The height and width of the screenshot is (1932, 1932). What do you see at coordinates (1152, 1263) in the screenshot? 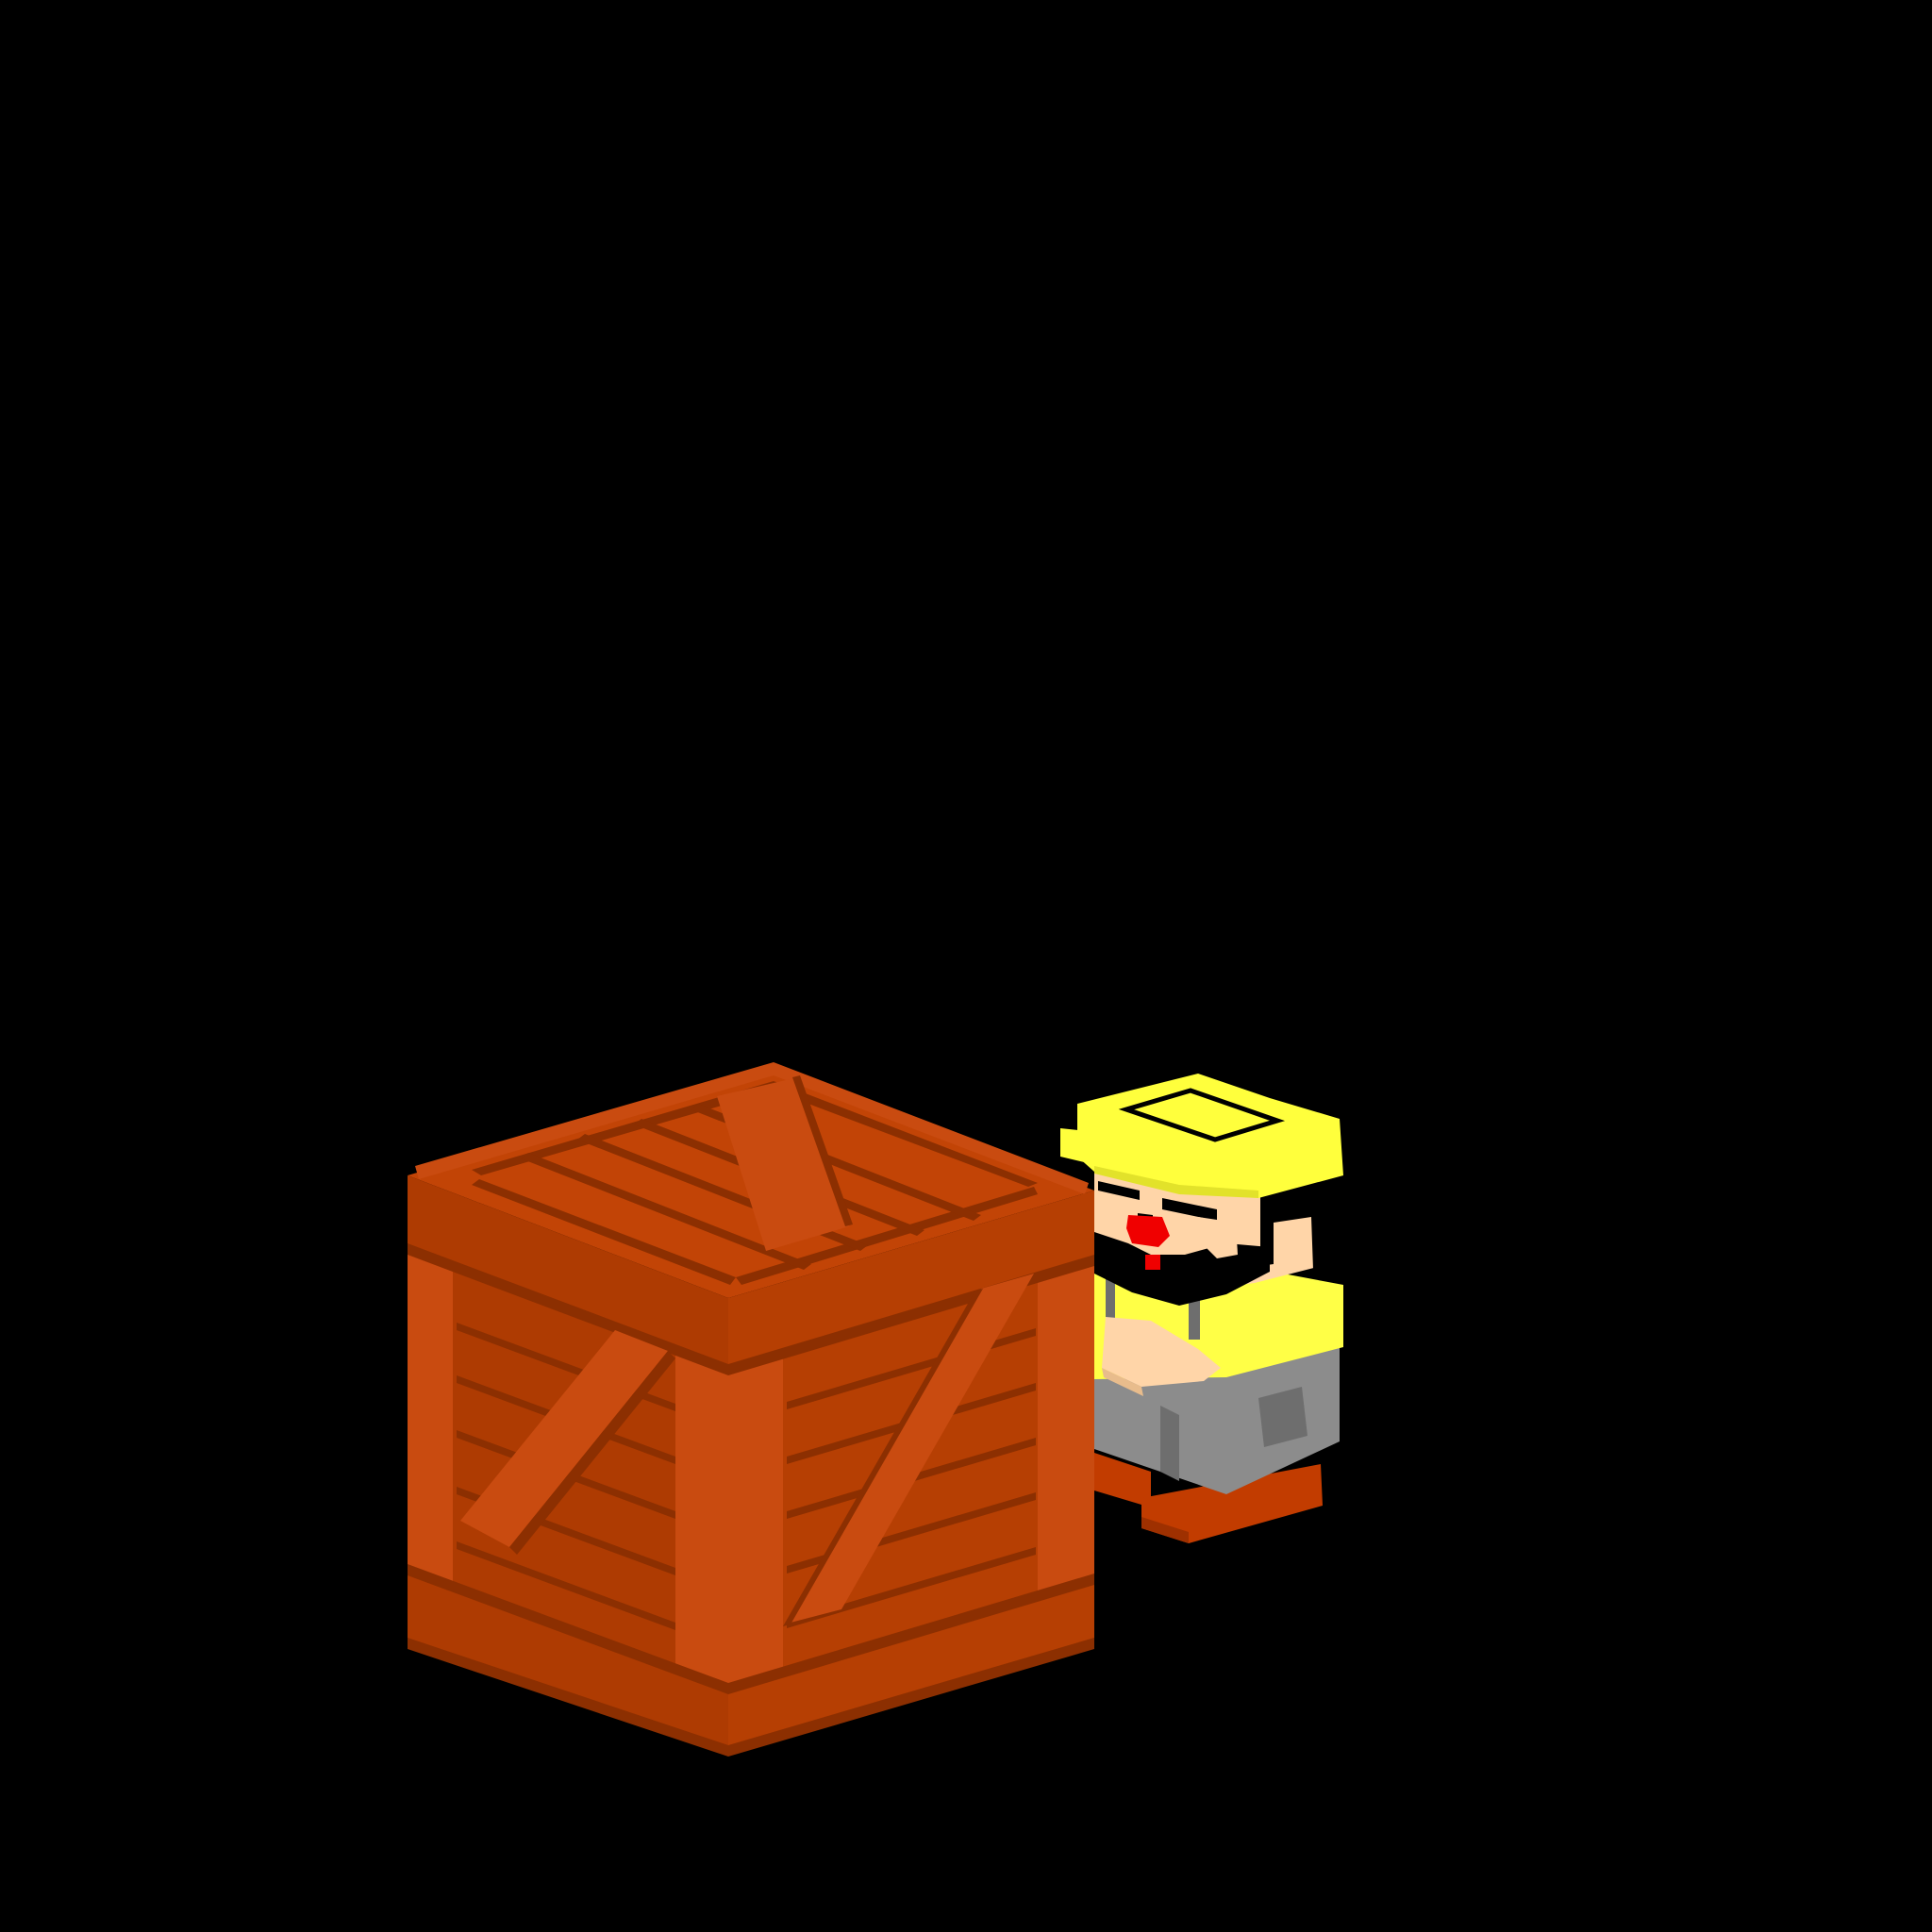
I see `mouth` at bounding box center [1152, 1263].